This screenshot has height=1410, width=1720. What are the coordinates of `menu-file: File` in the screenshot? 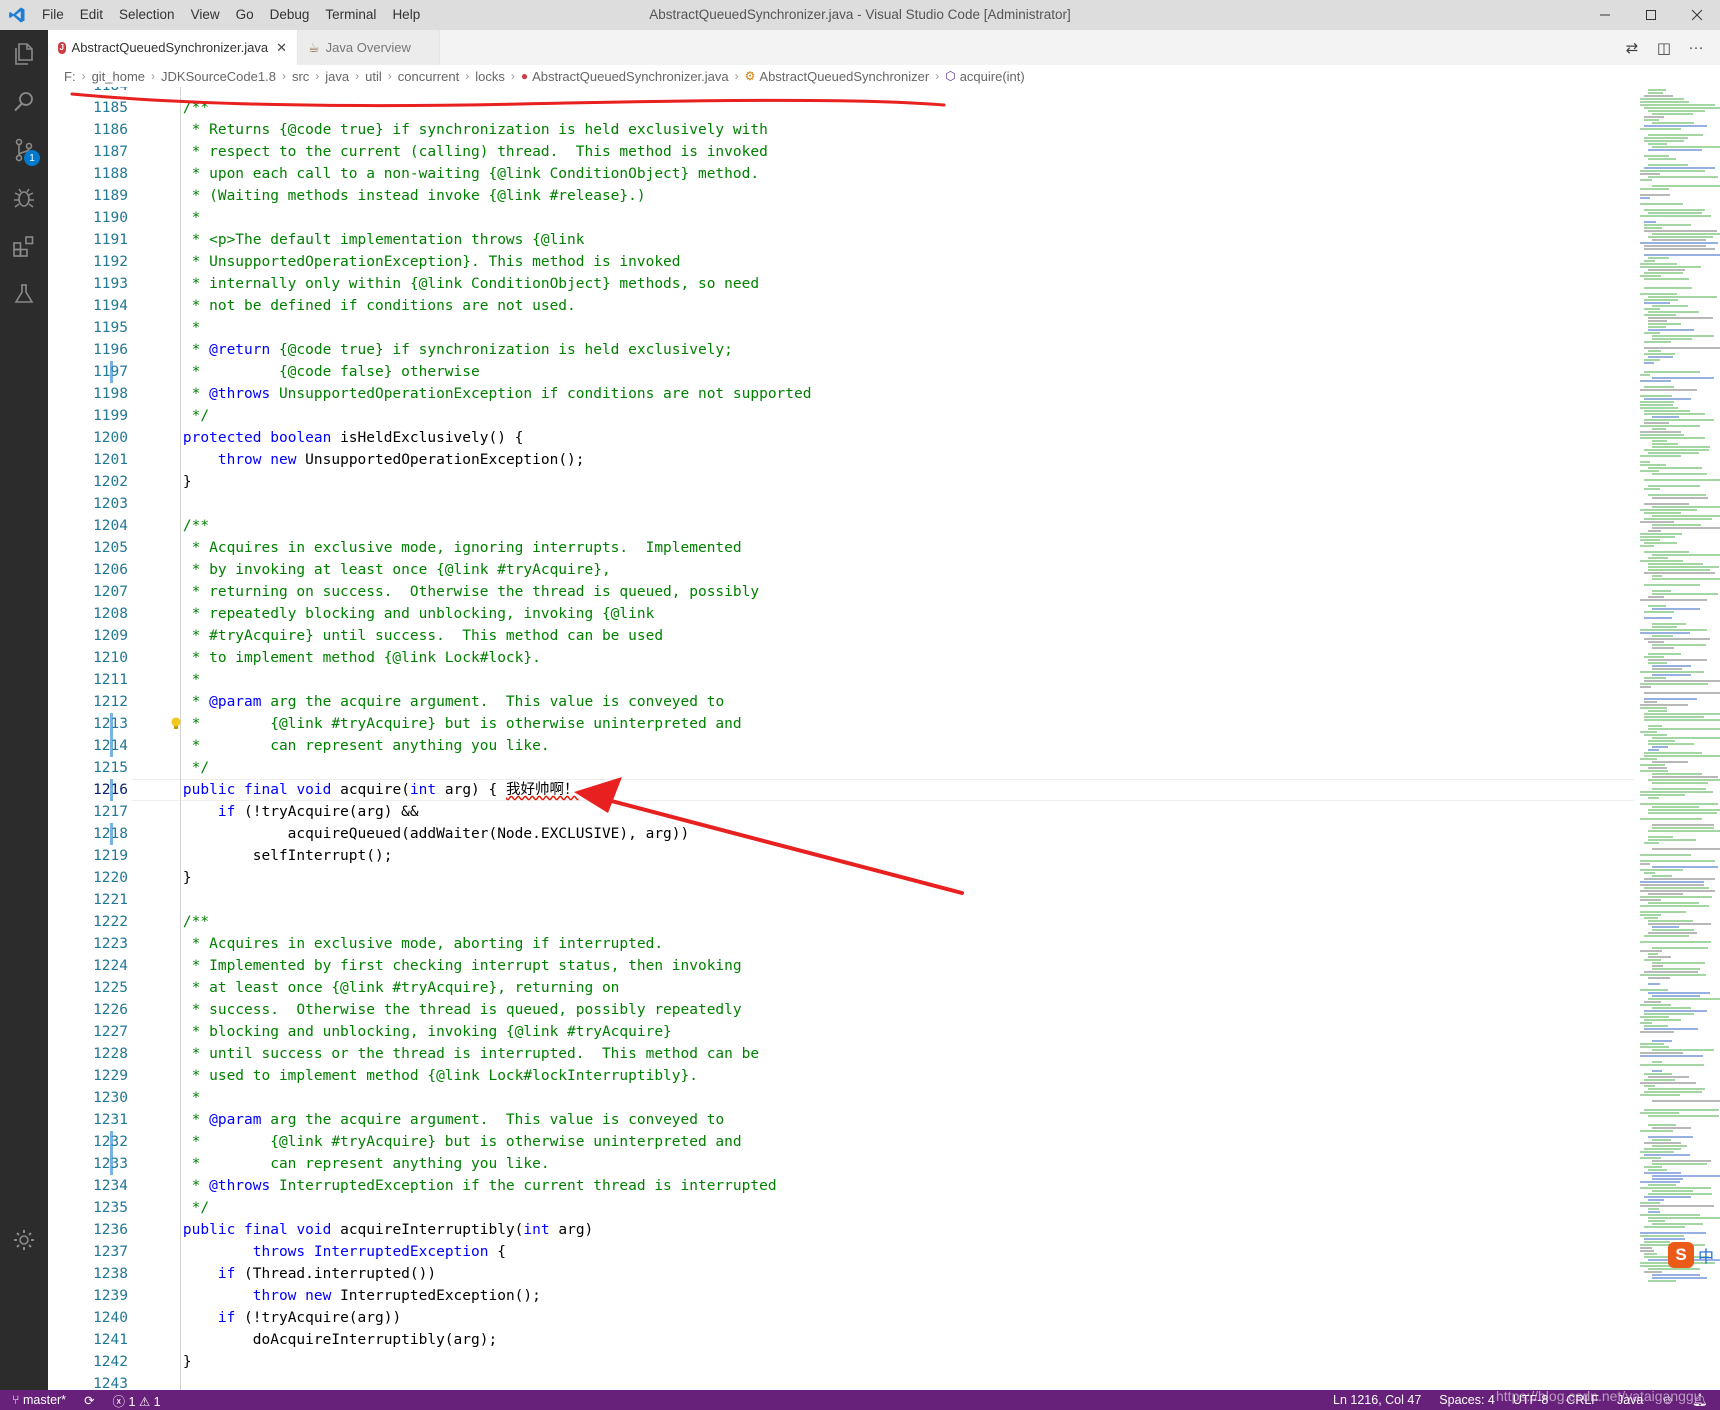 It's located at (53, 15).